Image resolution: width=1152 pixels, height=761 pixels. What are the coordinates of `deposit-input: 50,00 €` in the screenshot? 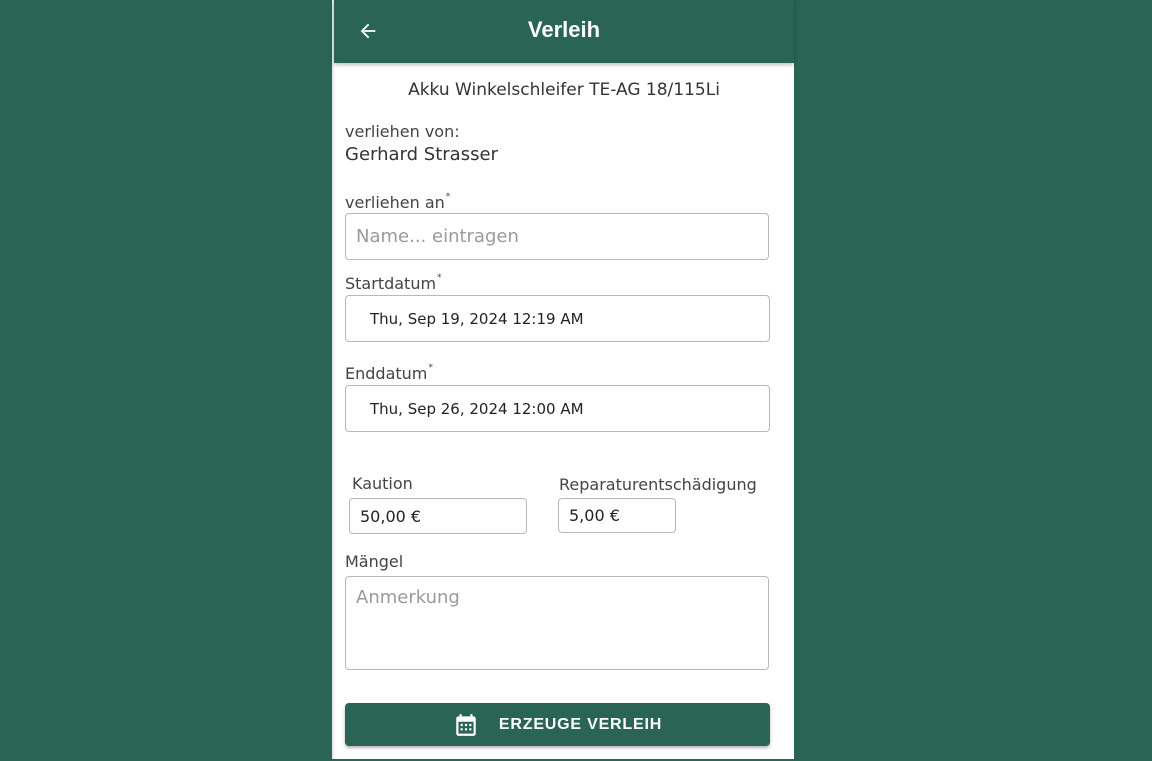 It's located at (438, 516).